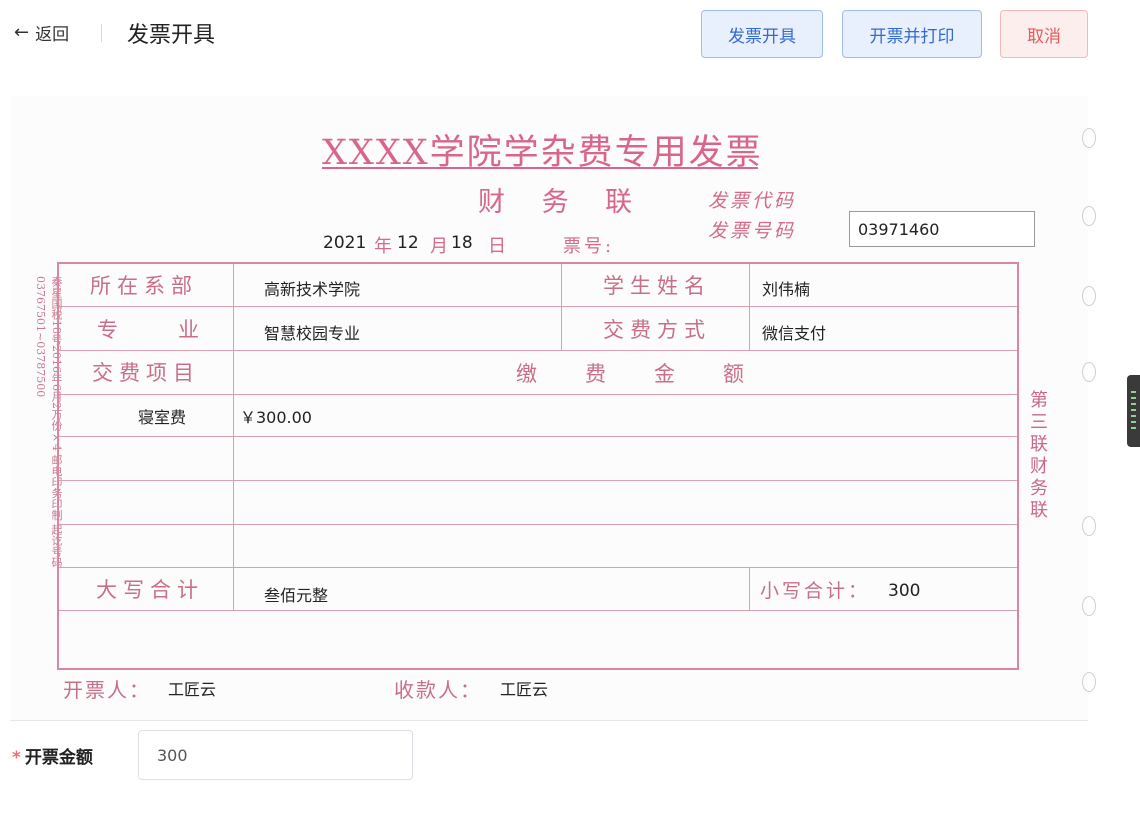 This screenshot has height=840, width=1140. What do you see at coordinates (562, 202) in the screenshot?
I see `invoice-subtitle: 财 务 联` at bounding box center [562, 202].